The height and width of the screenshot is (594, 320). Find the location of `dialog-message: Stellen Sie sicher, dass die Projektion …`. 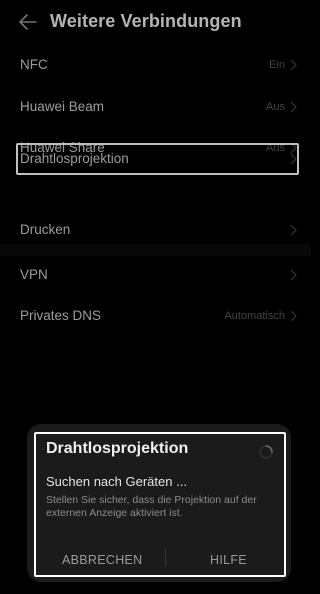

dialog-message: Stellen Sie sicher, dass die Projektion … is located at coordinates (151, 506).